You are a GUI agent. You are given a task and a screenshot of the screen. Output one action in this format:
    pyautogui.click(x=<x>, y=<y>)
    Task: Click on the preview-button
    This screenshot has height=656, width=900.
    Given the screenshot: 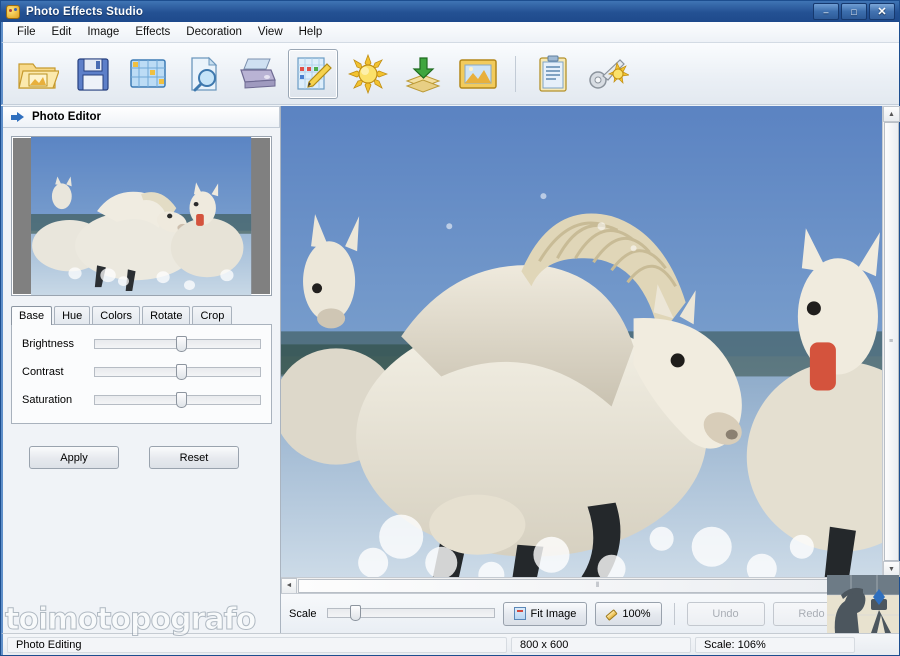 What is the action you would take?
    pyautogui.click(x=203, y=74)
    